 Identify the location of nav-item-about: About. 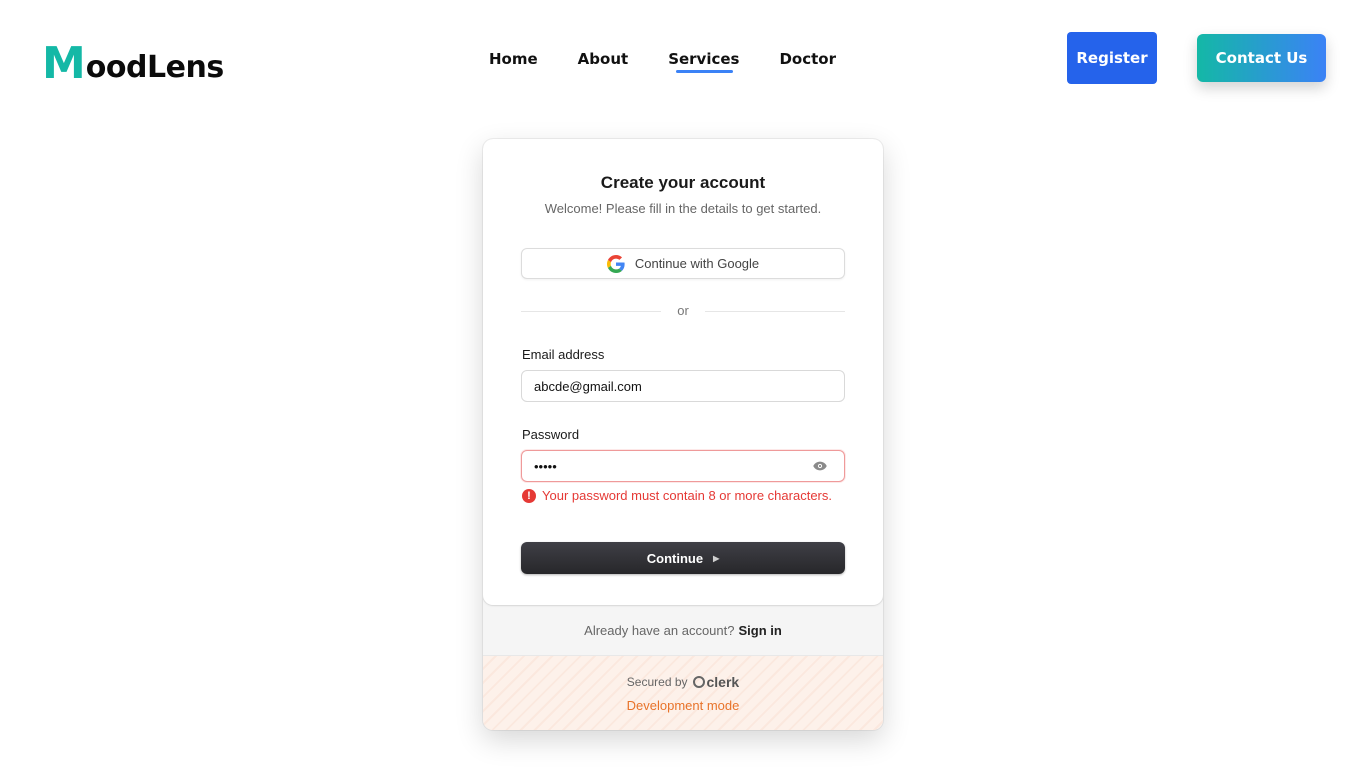
(603, 59).